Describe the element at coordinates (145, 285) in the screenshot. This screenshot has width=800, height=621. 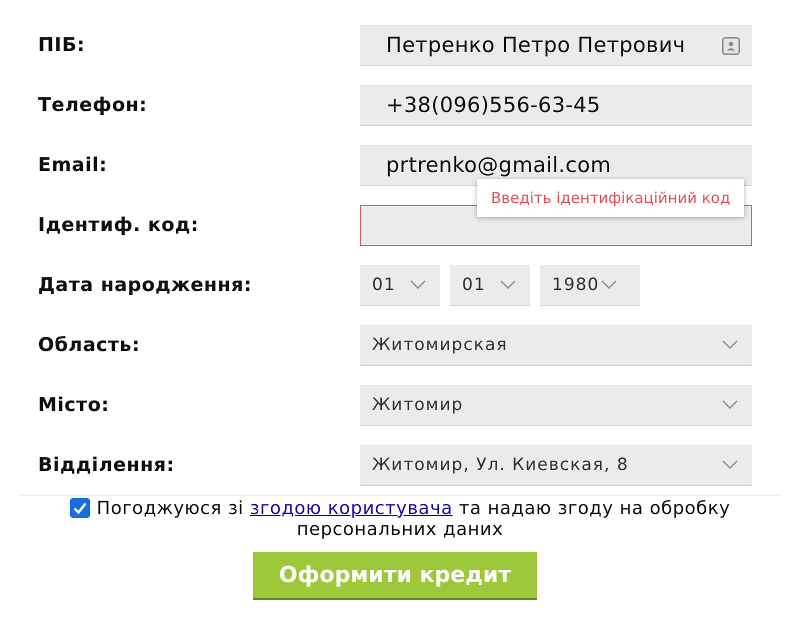
I see `field-label: Дата народження:` at that location.